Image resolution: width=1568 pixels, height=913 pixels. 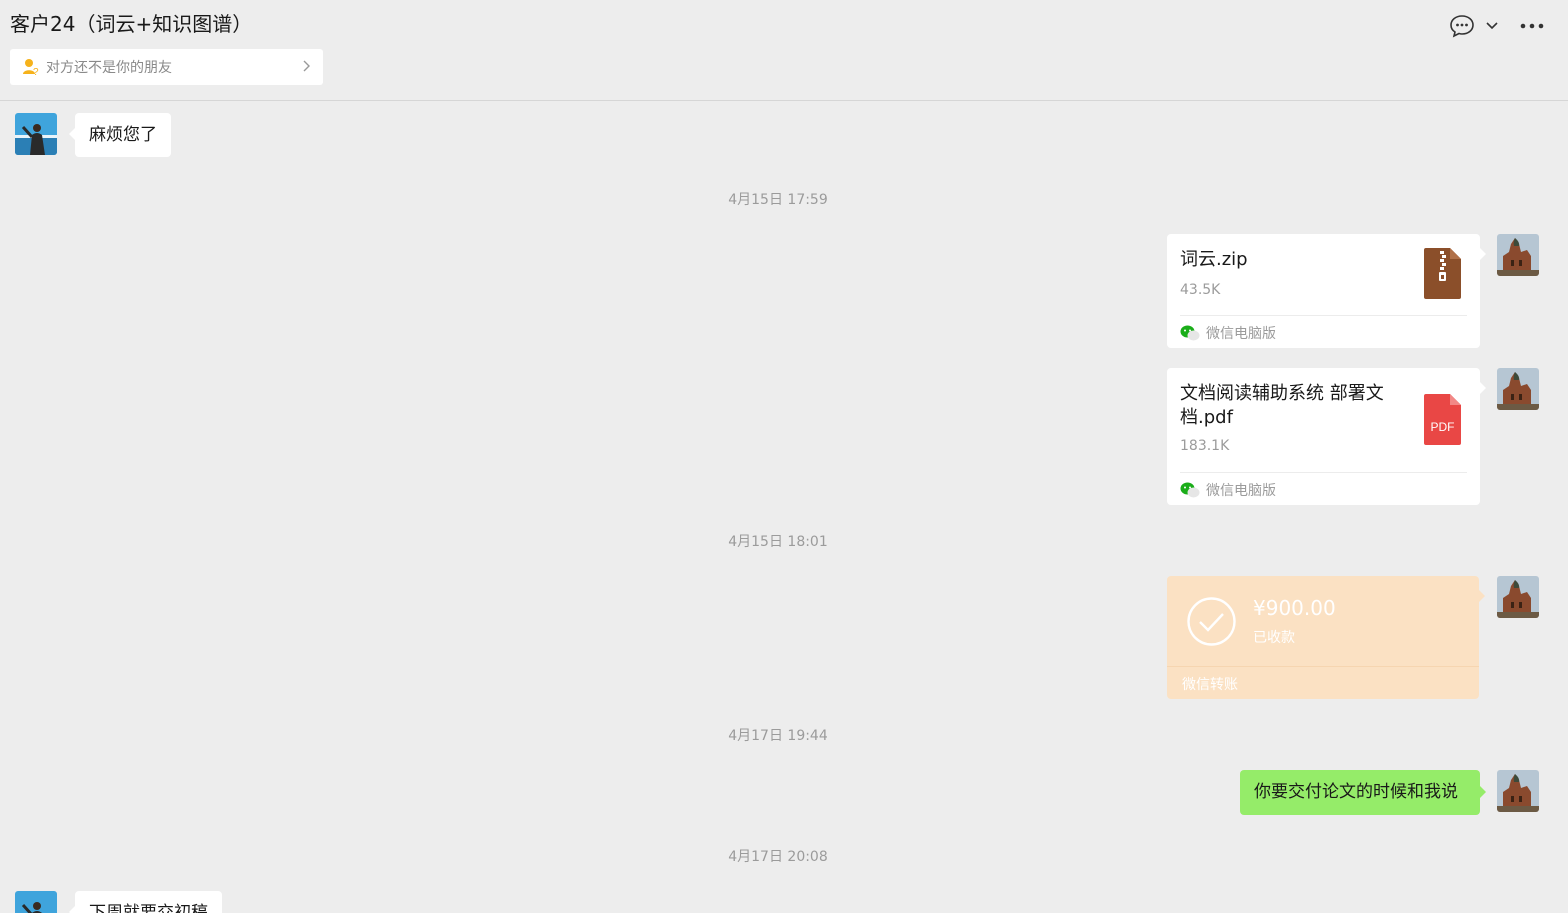 What do you see at coordinates (1326, 291) in the screenshot?
I see `file-message-card: 词云.zip 43.5K 微信电脑版` at bounding box center [1326, 291].